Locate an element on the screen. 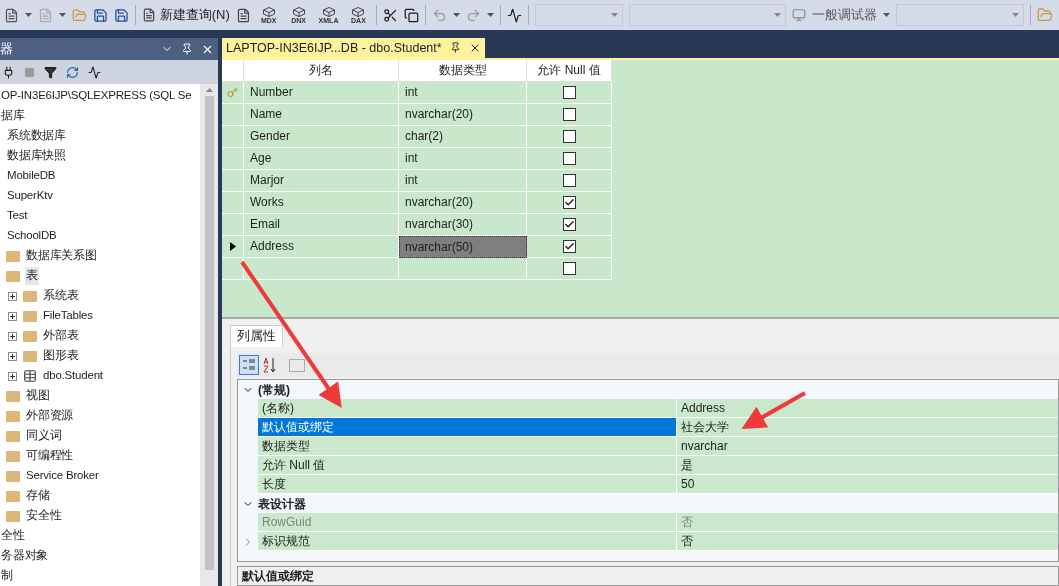 The height and width of the screenshot is (586, 1059). sort-descending-icon is located at coordinates (270, 365).